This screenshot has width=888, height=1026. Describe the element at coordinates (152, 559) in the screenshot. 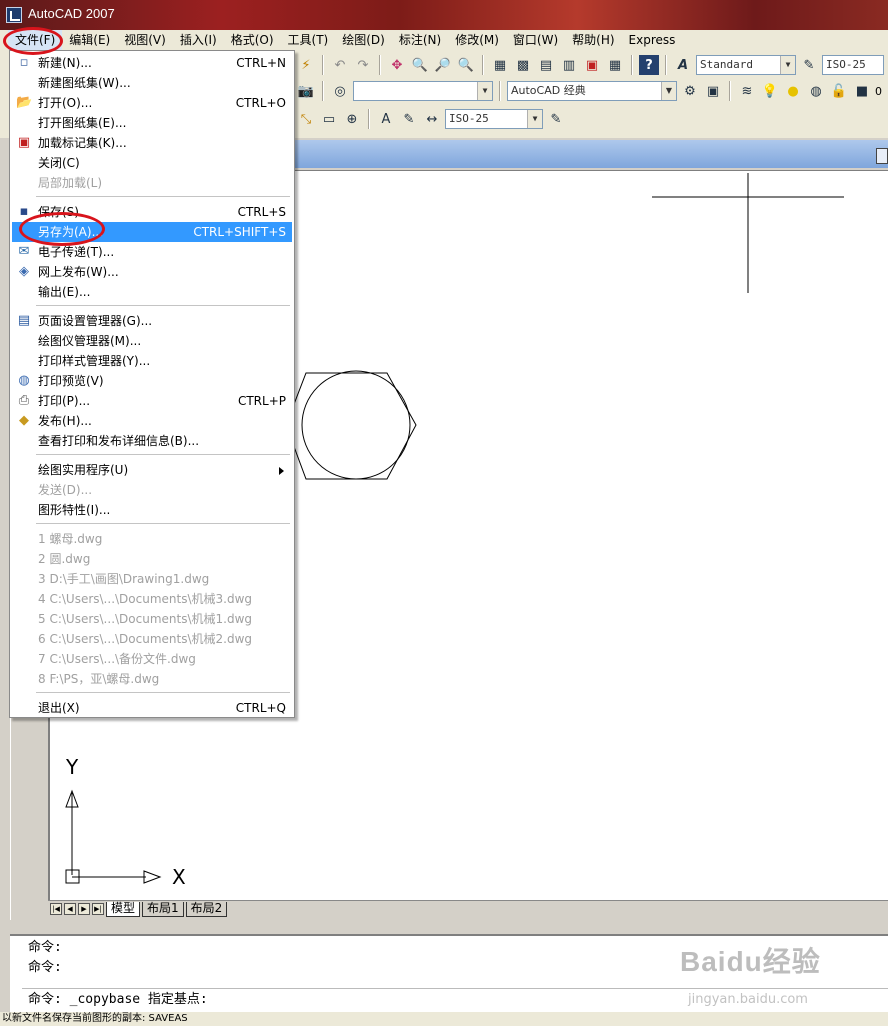

I see `menu-item-recent-file-2: 2 圆.dwg` at that location.